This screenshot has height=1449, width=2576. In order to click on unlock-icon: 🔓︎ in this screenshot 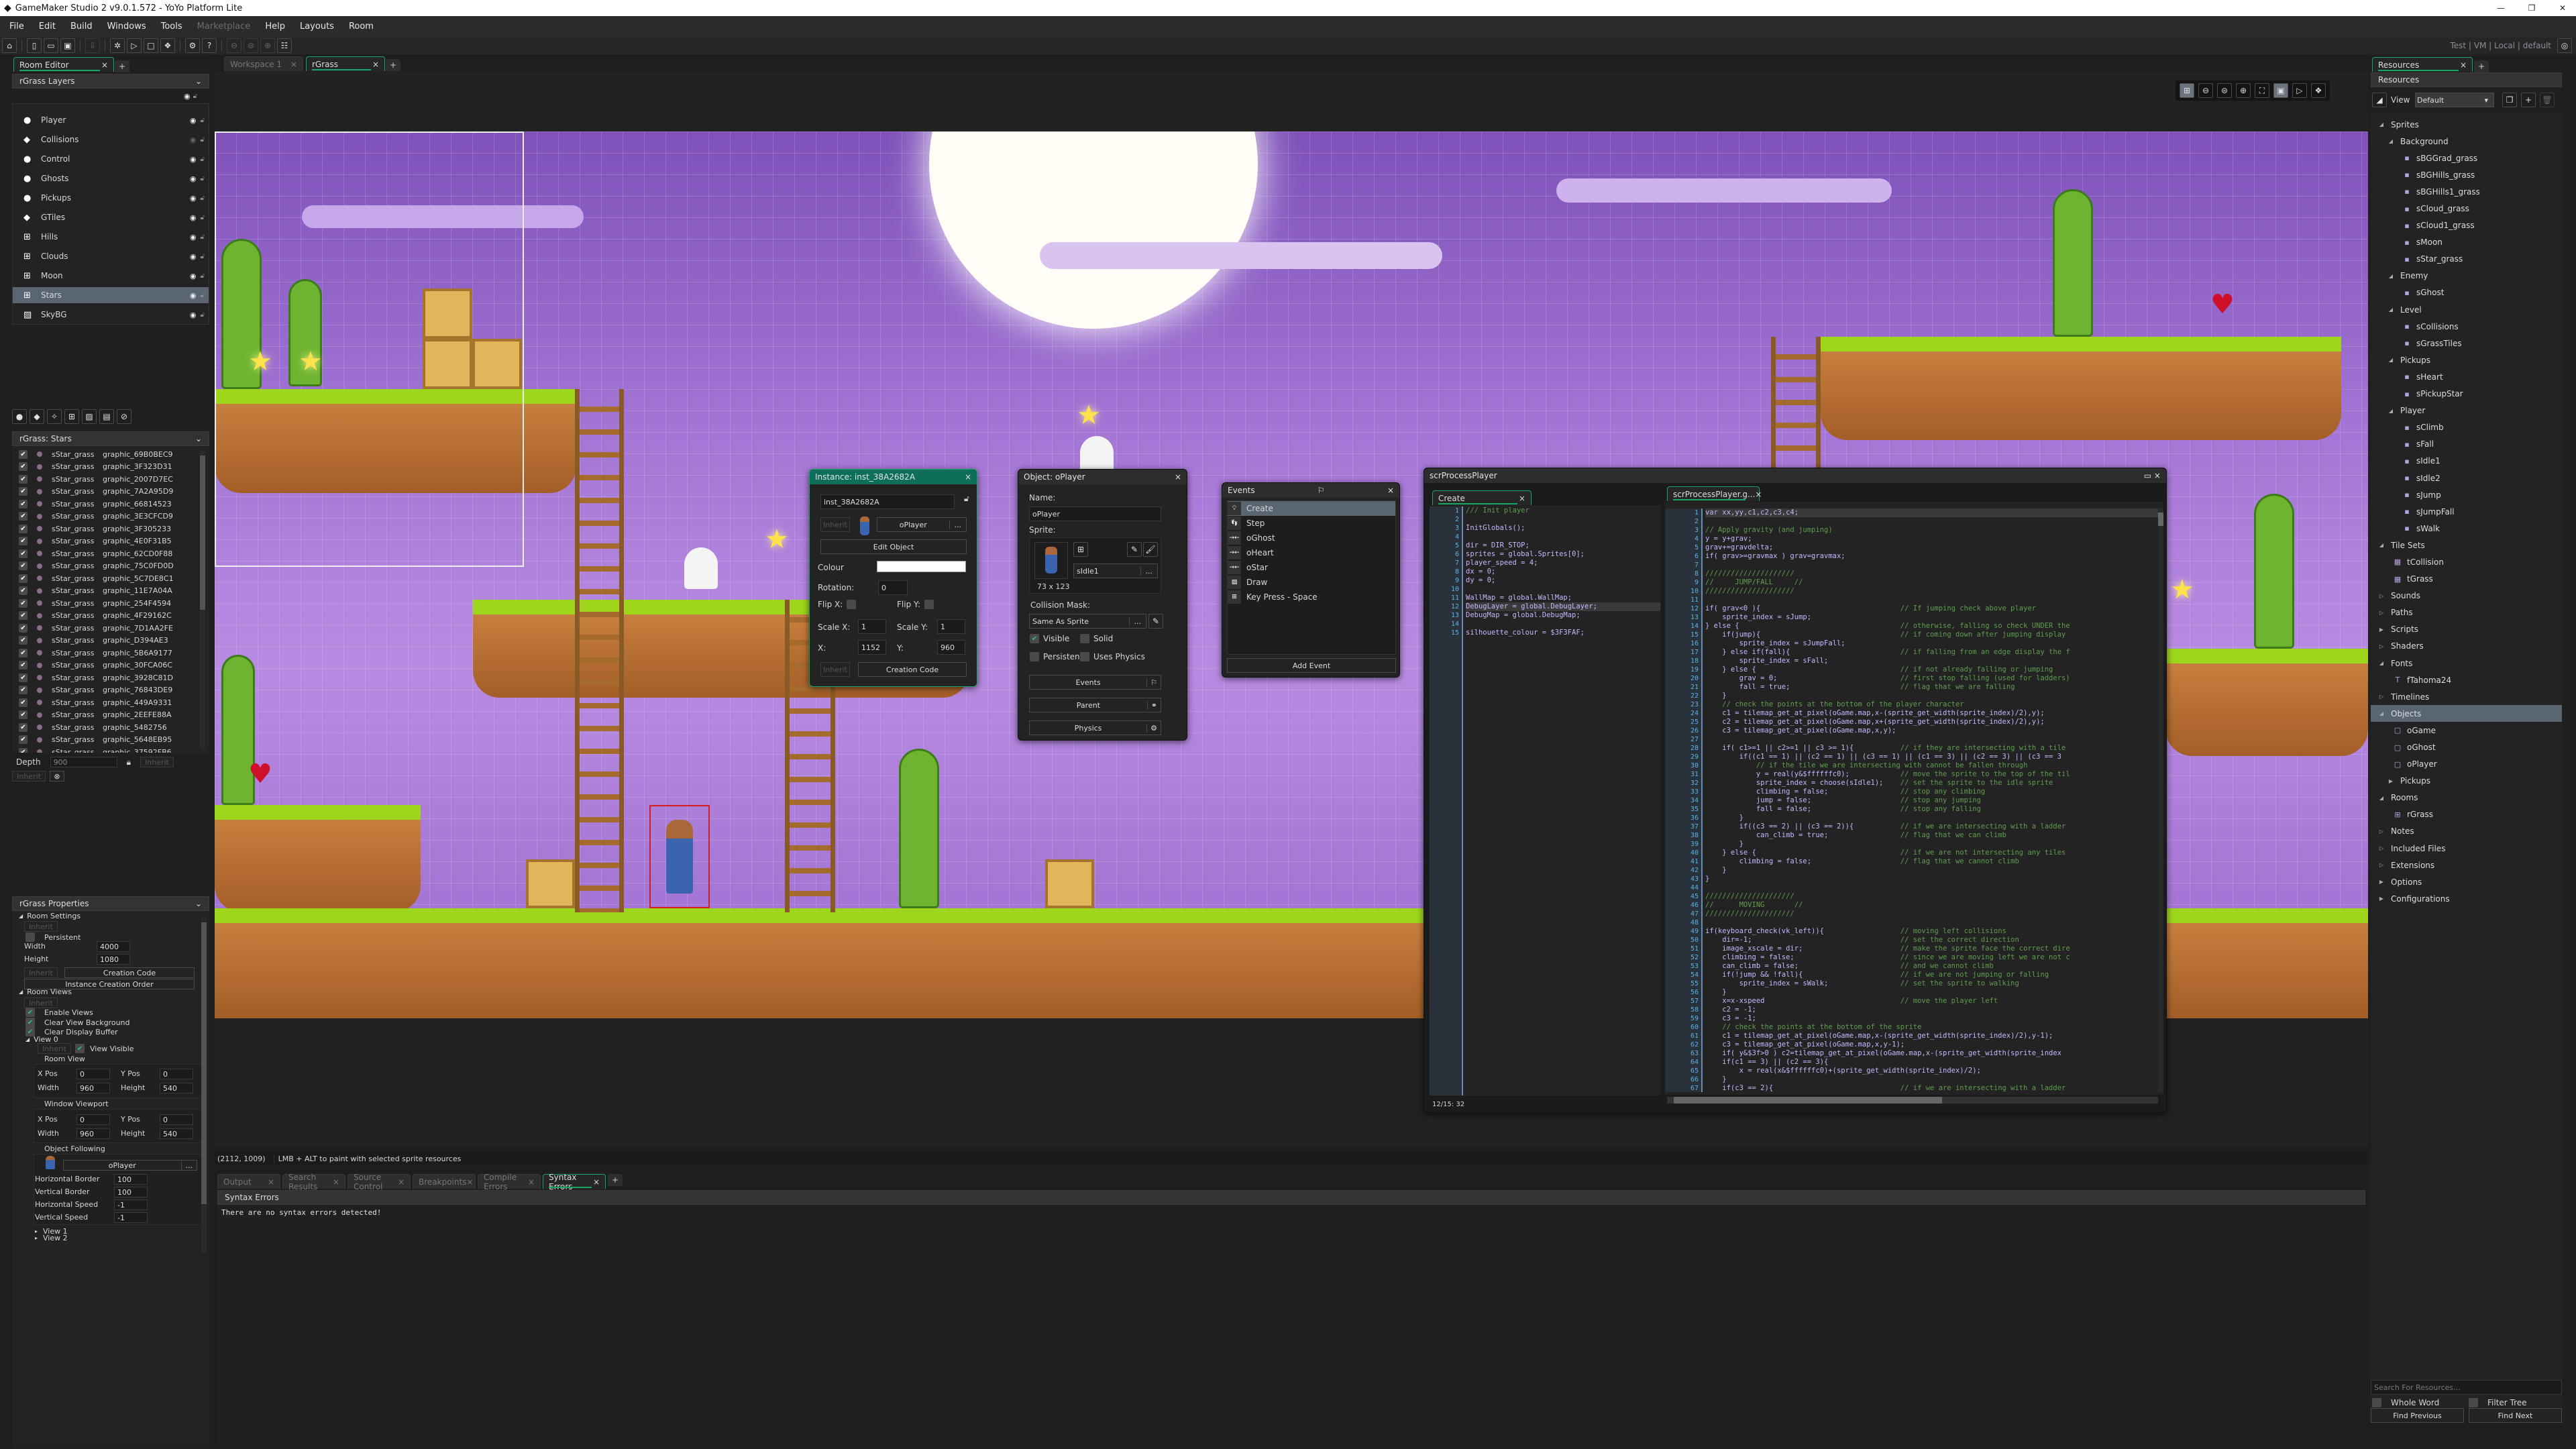, I will do `click(966, 499)`.